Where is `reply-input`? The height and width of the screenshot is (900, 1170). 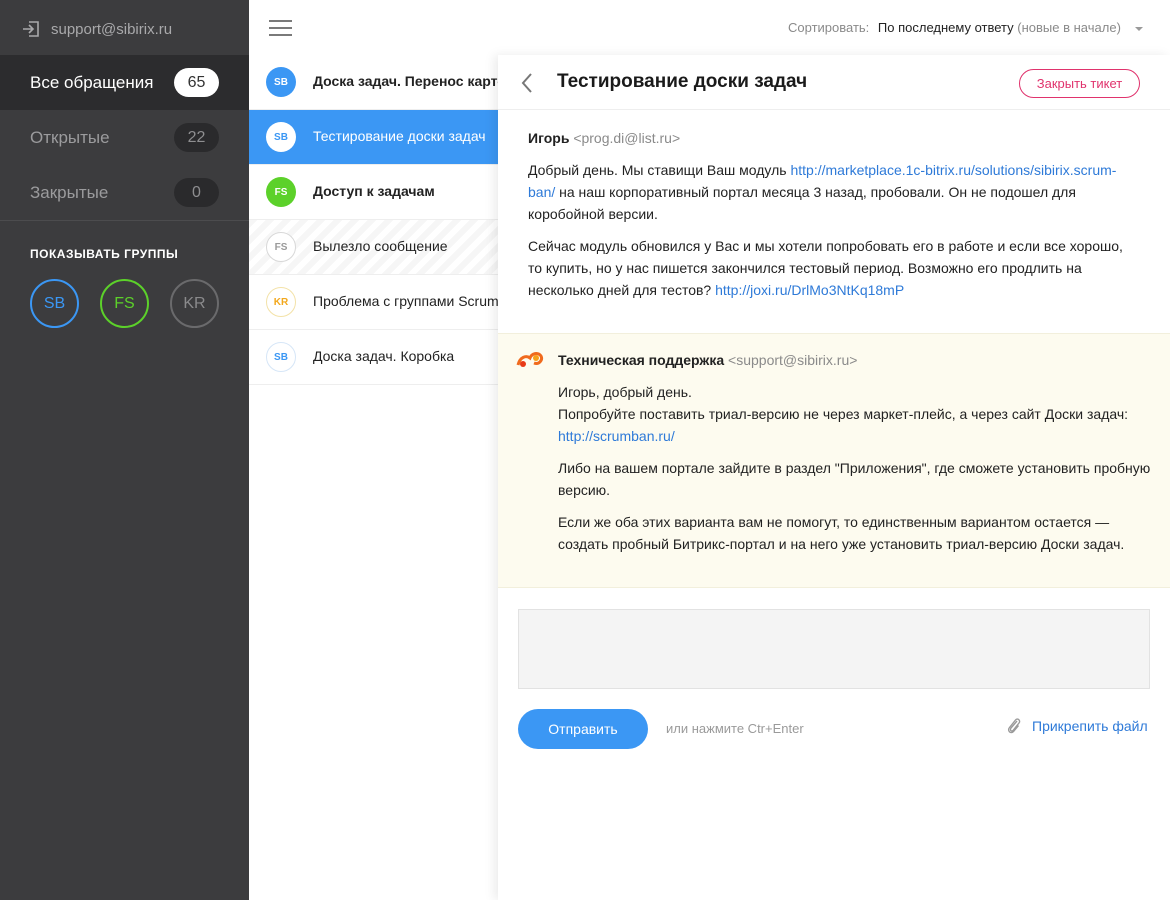
reply-input is located at coordinates (834, 649).